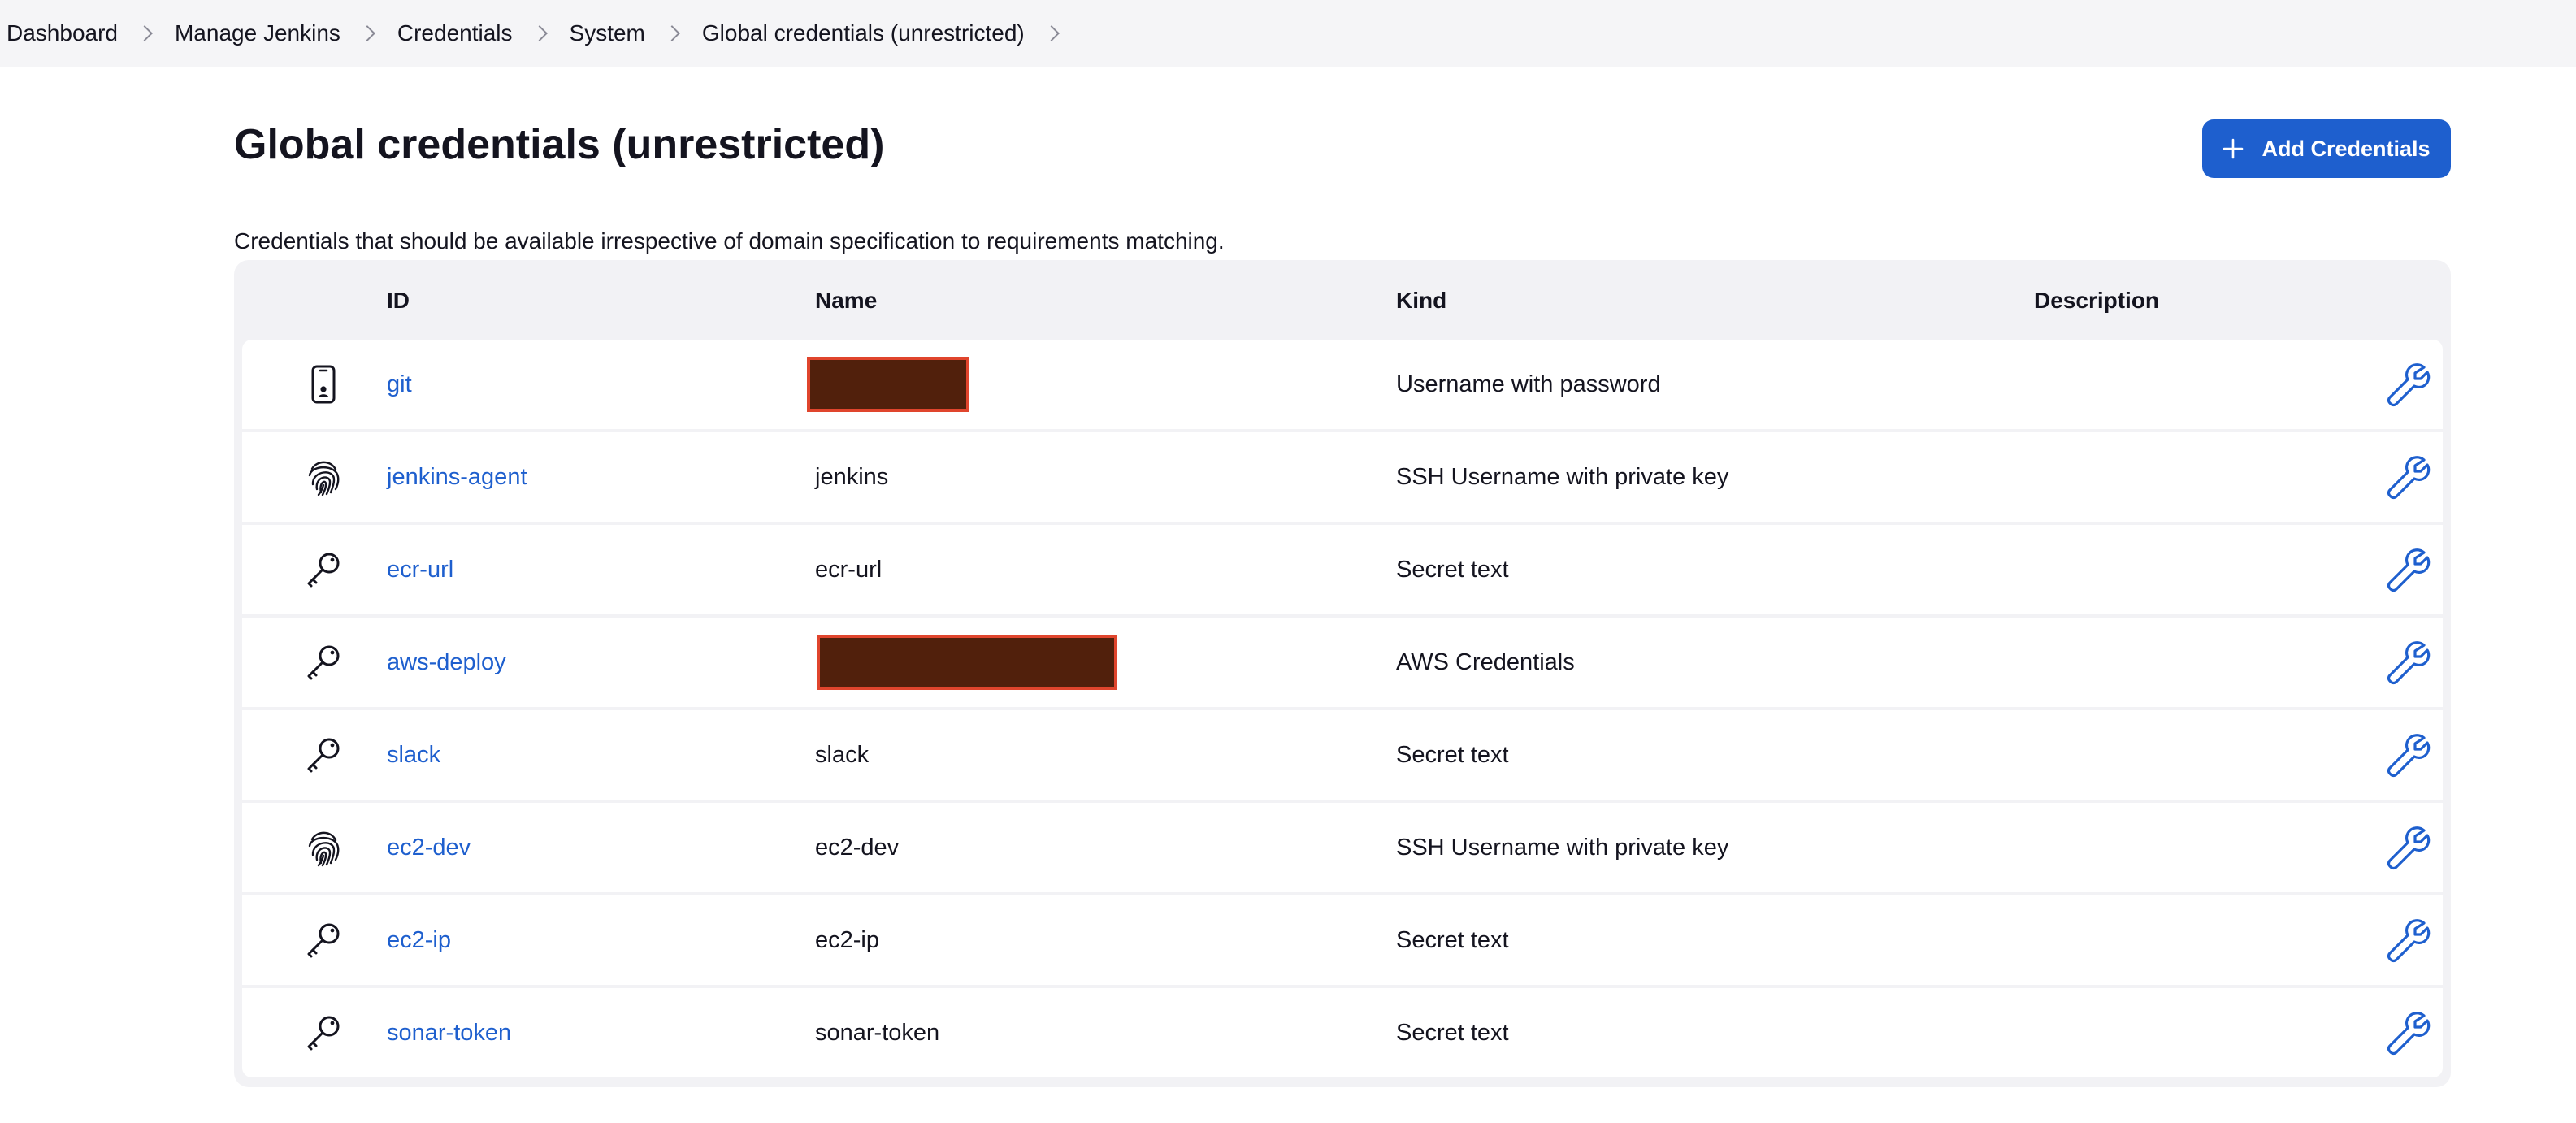 The width and height of the screenshot is (2576, 1123). Describe the element at coordinates (863, 33) in the screenshot. I see `breadcrumb-global-credentials: Global credentials (unrestricted)` at that location.